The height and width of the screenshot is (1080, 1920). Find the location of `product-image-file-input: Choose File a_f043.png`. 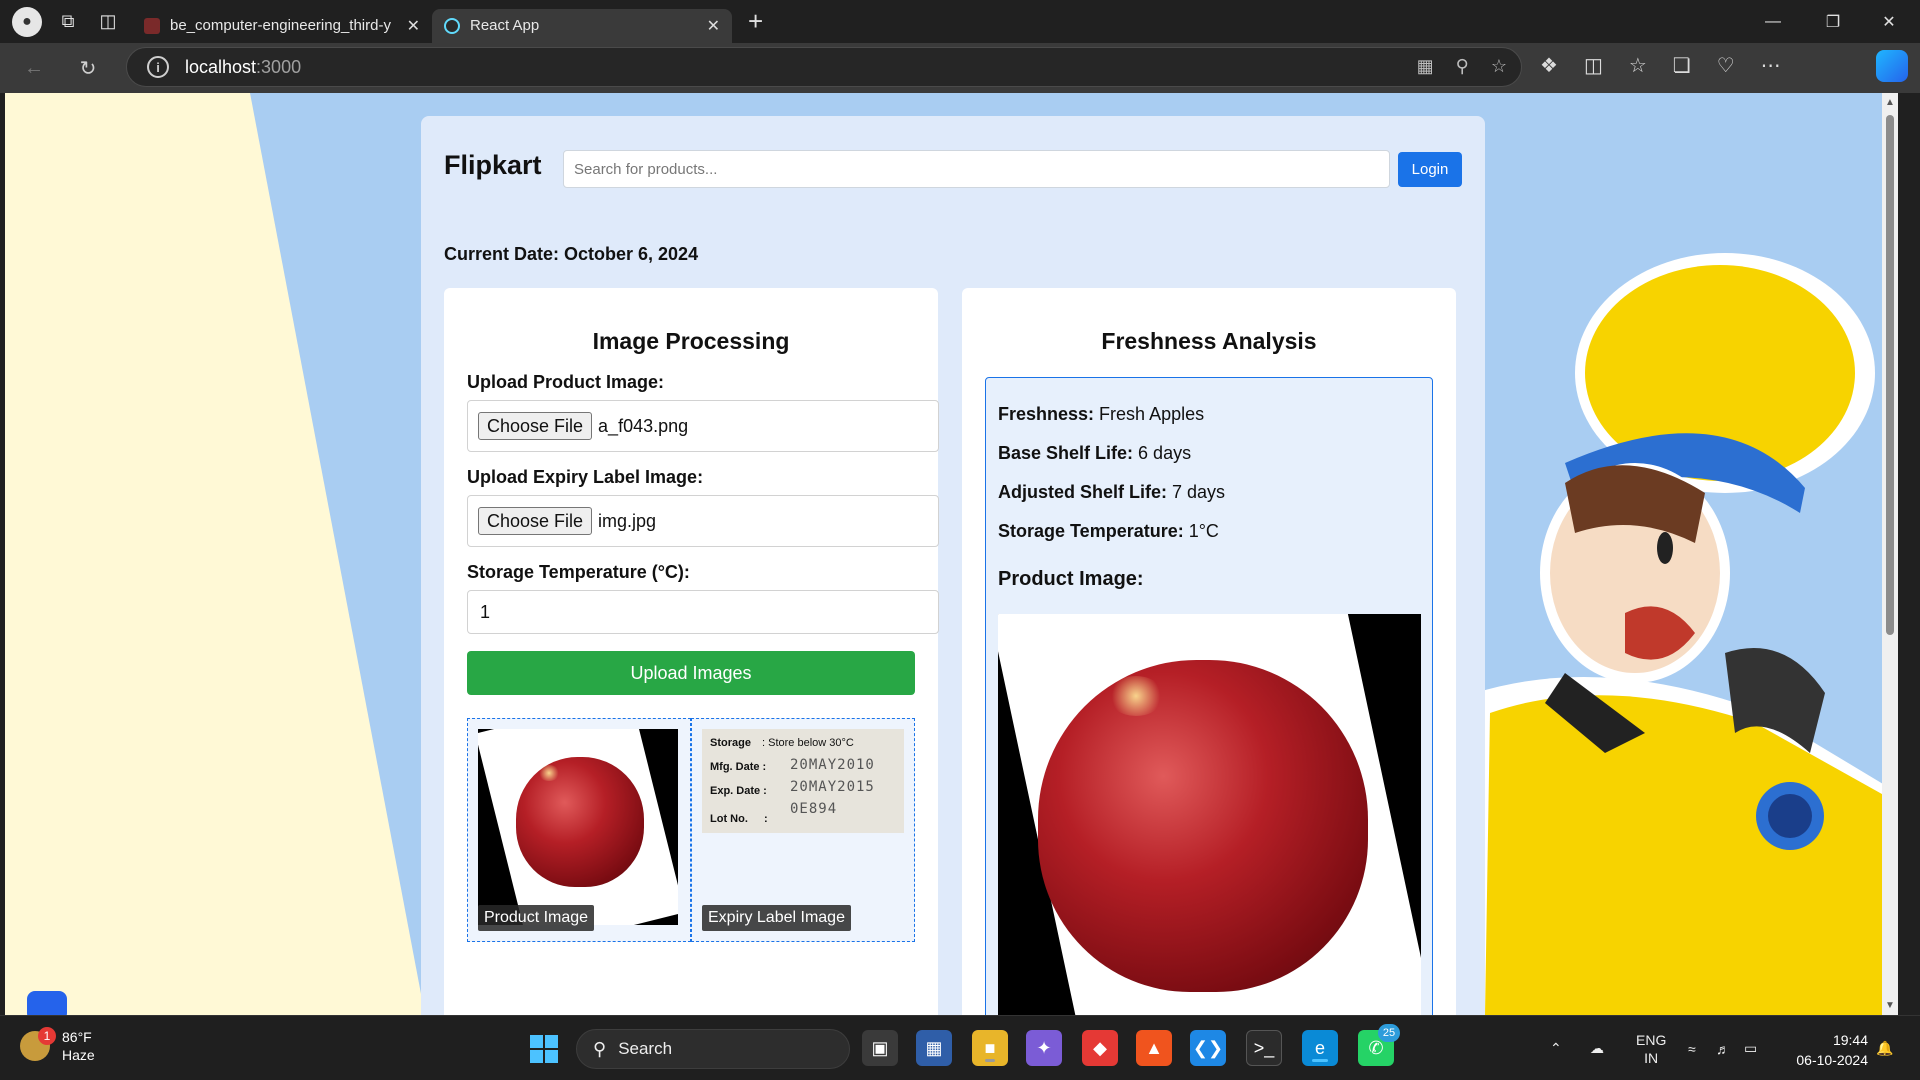

product-image-file-input: Choose File a_f043.png is located at coordinates (703, 426).